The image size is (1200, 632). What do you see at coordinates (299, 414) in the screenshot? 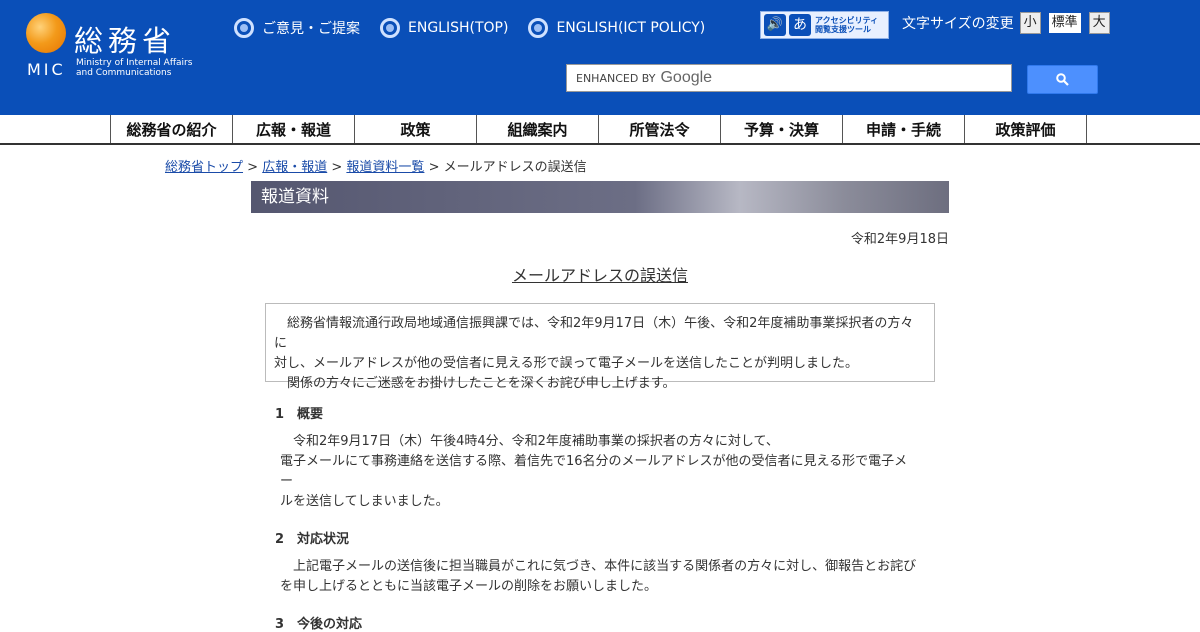
I see `section-heading-overview: 1 概要` at bounding box center [299, 414].